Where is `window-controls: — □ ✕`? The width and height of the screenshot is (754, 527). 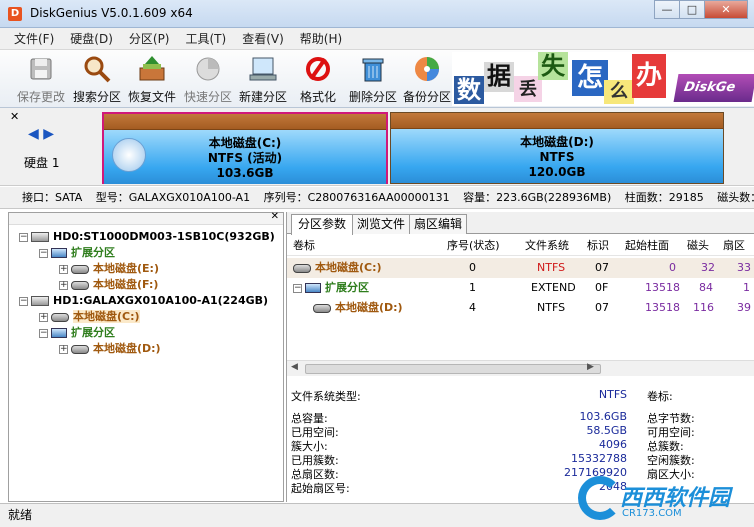 window-controls: — □ ✕ is located at coordinates (701, 10).